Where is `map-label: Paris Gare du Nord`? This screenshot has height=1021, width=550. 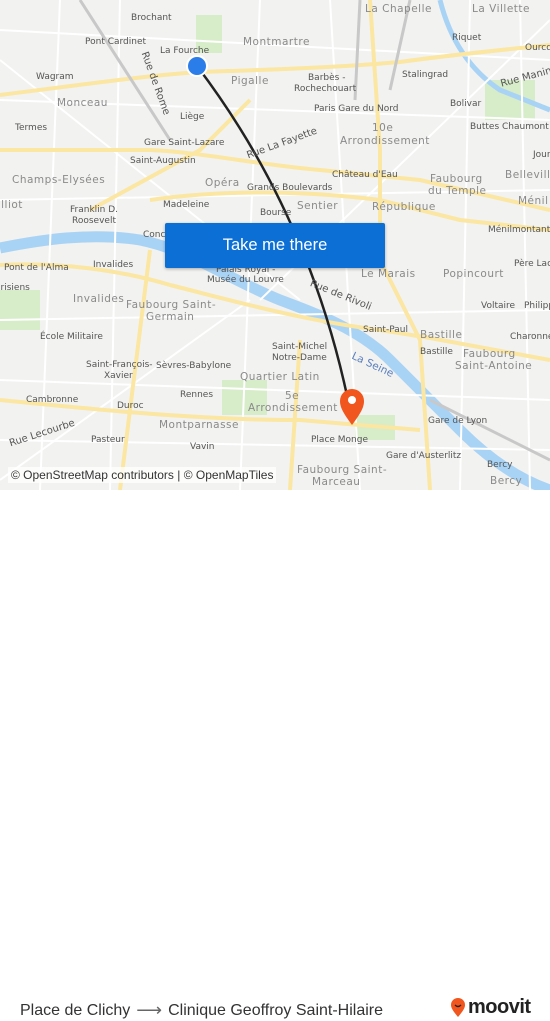
map-label: Paris Gare du Nord is located at coordinates (356, 109).